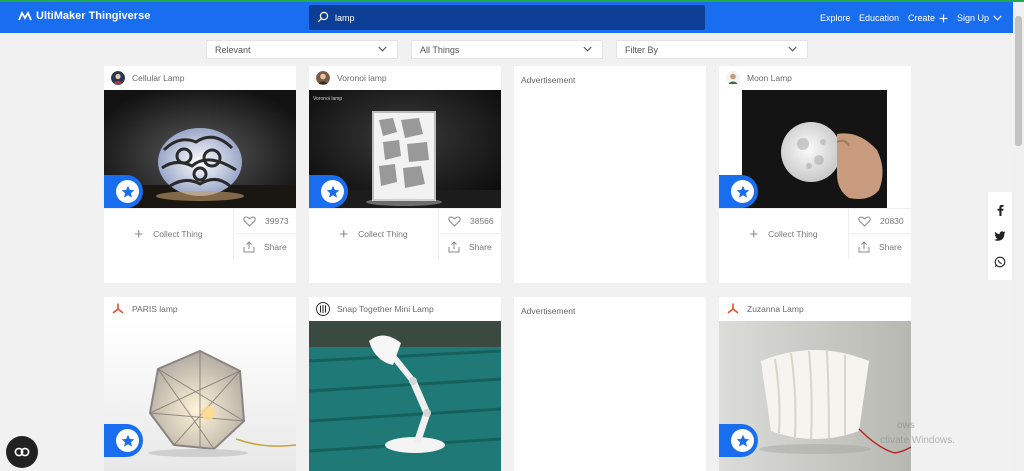 The height and width of the screenshot is (471, 1024). I want to click on cc-icon, so click(22, 452).